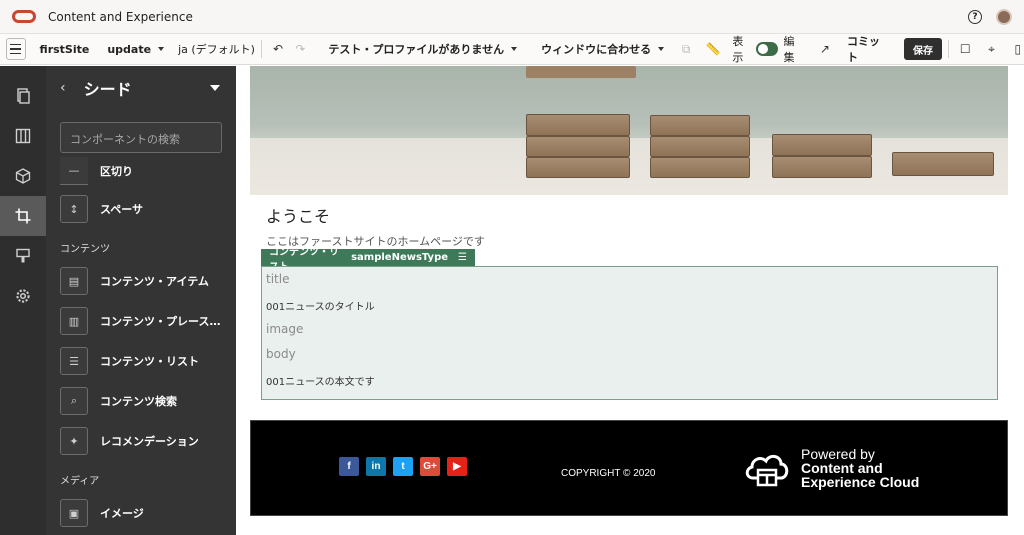 The height and width of the screenshot is (535, 1024). I want to click on field-value-body: 001ニュースの本文です, so click(320, 382).